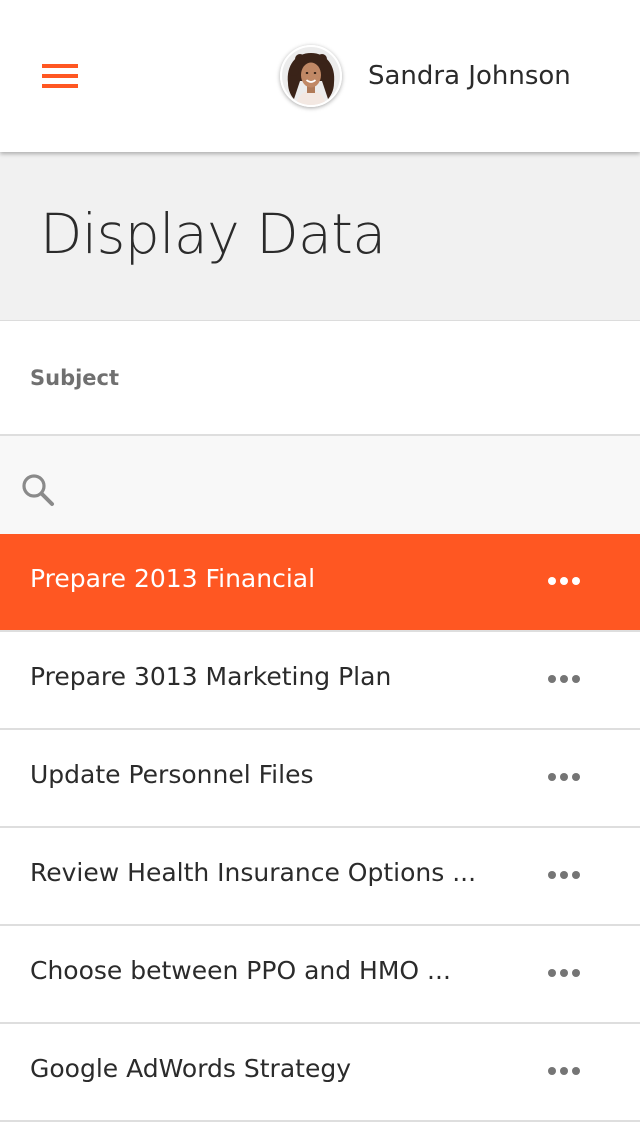 The height and width of the screenshot is (1136, 640). What do you see at coordinates (320, 378) in the screenshot?
I see `column-header: Subject` at bounding box center [320, 378].